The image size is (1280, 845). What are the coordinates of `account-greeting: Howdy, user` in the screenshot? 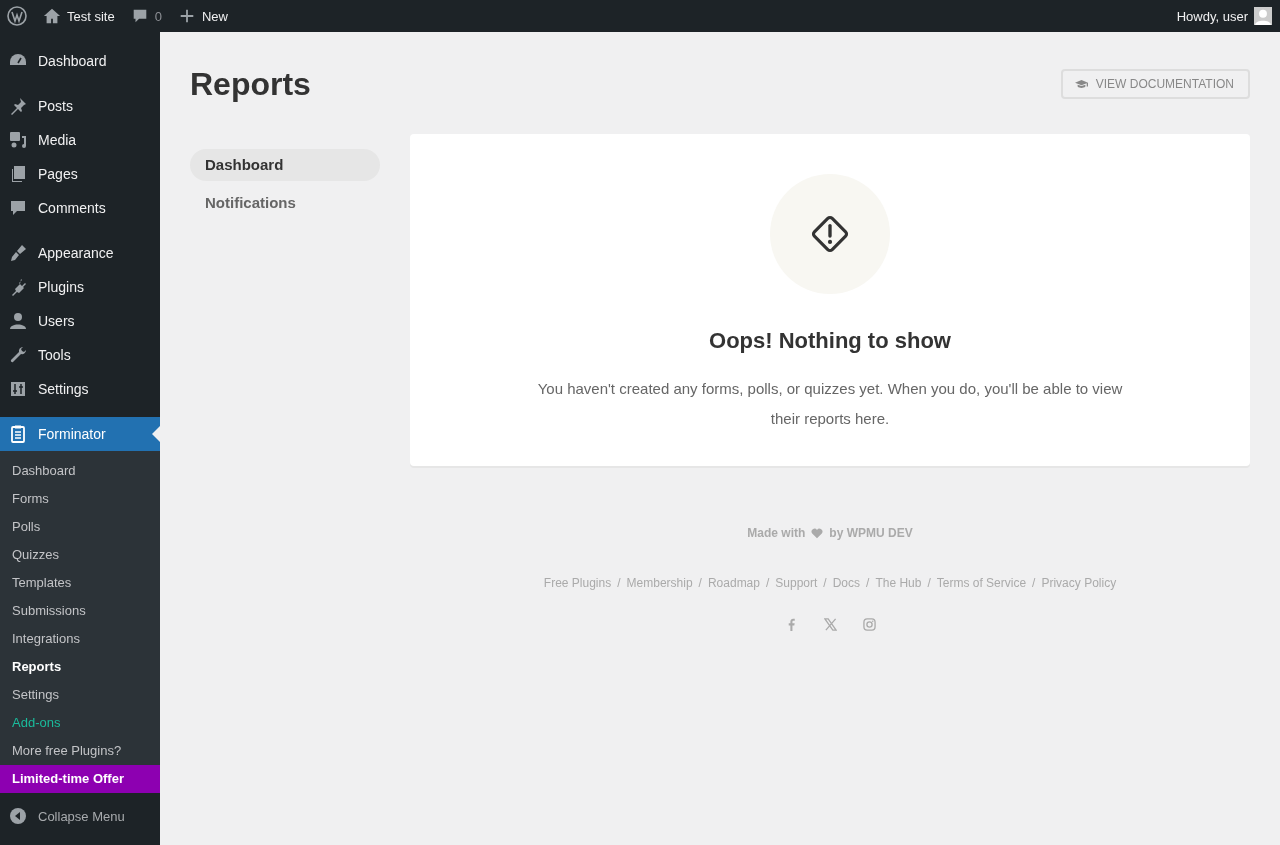 It's located at (1212, 16).